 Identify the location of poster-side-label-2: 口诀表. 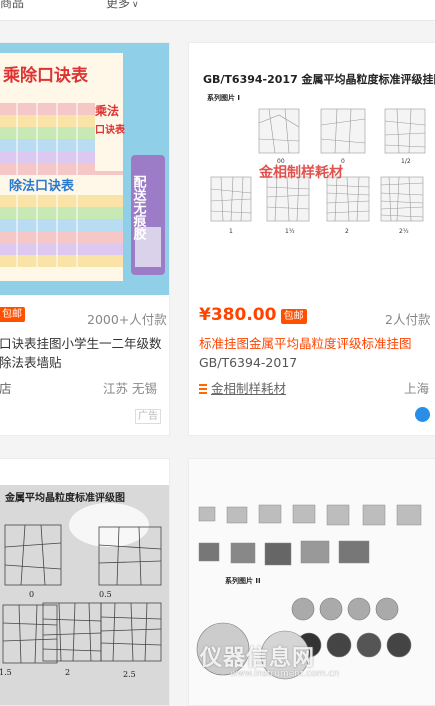
(110, 129).